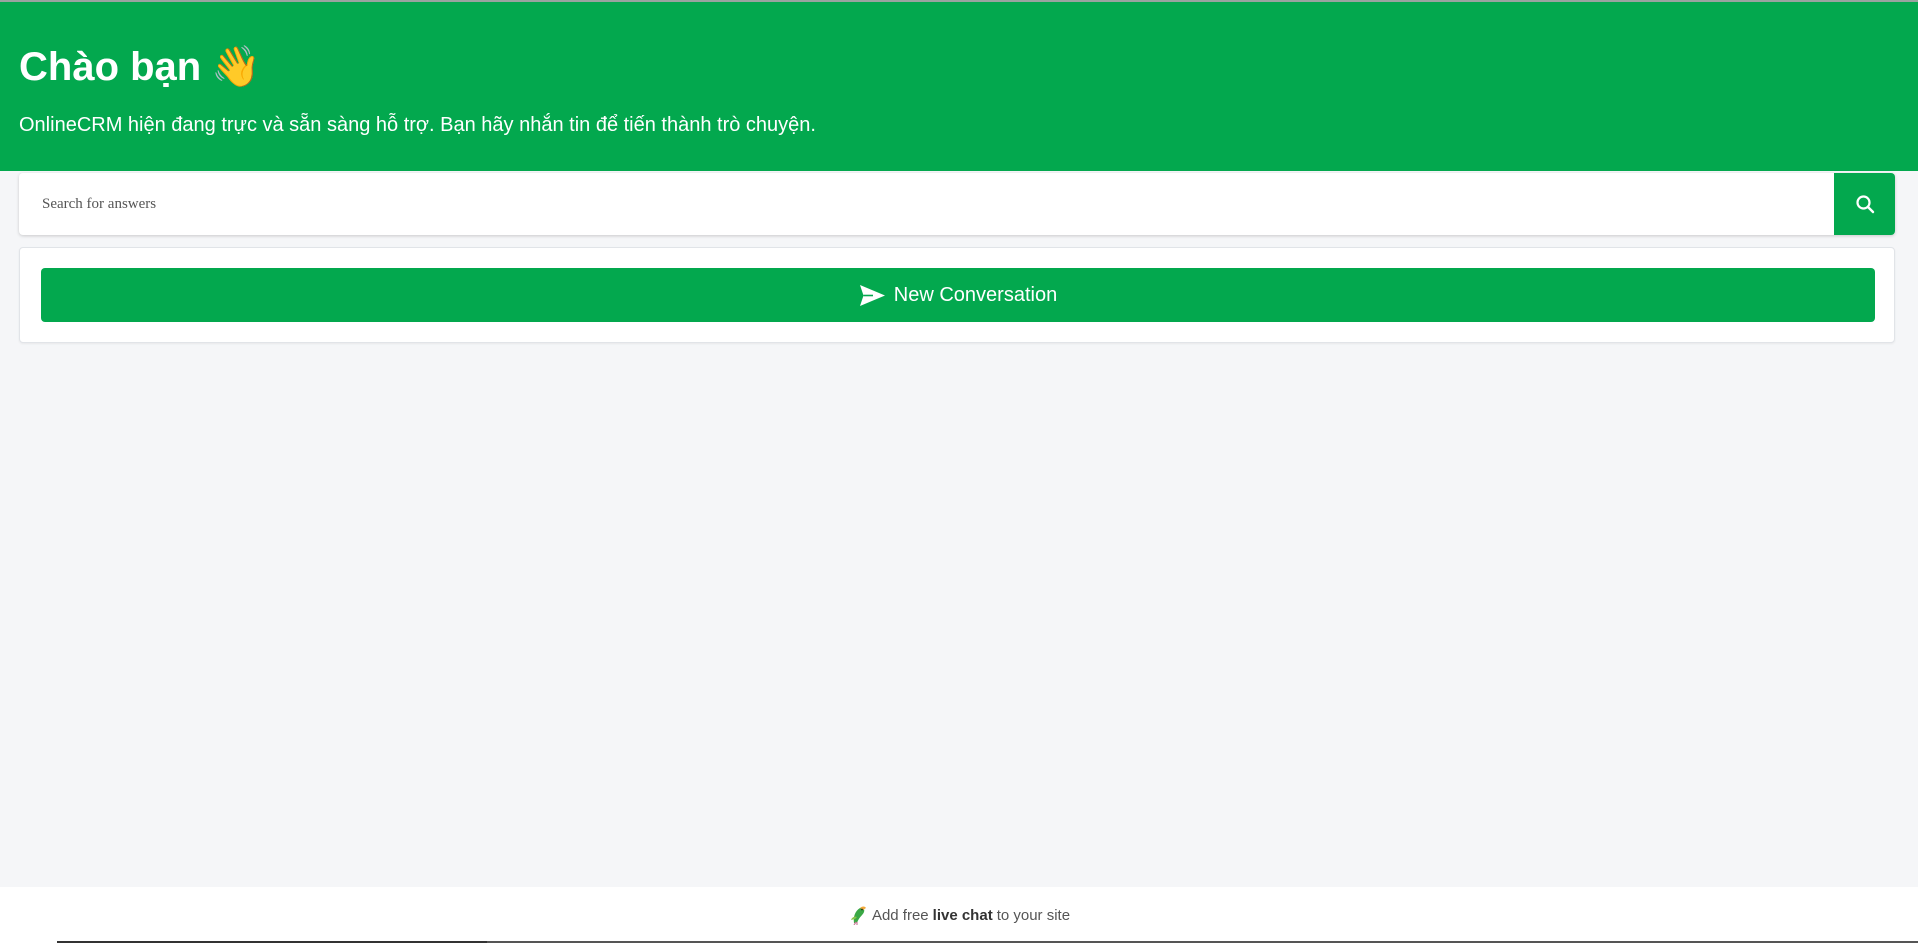  I want to click on search-icon, so click(1865, 204).